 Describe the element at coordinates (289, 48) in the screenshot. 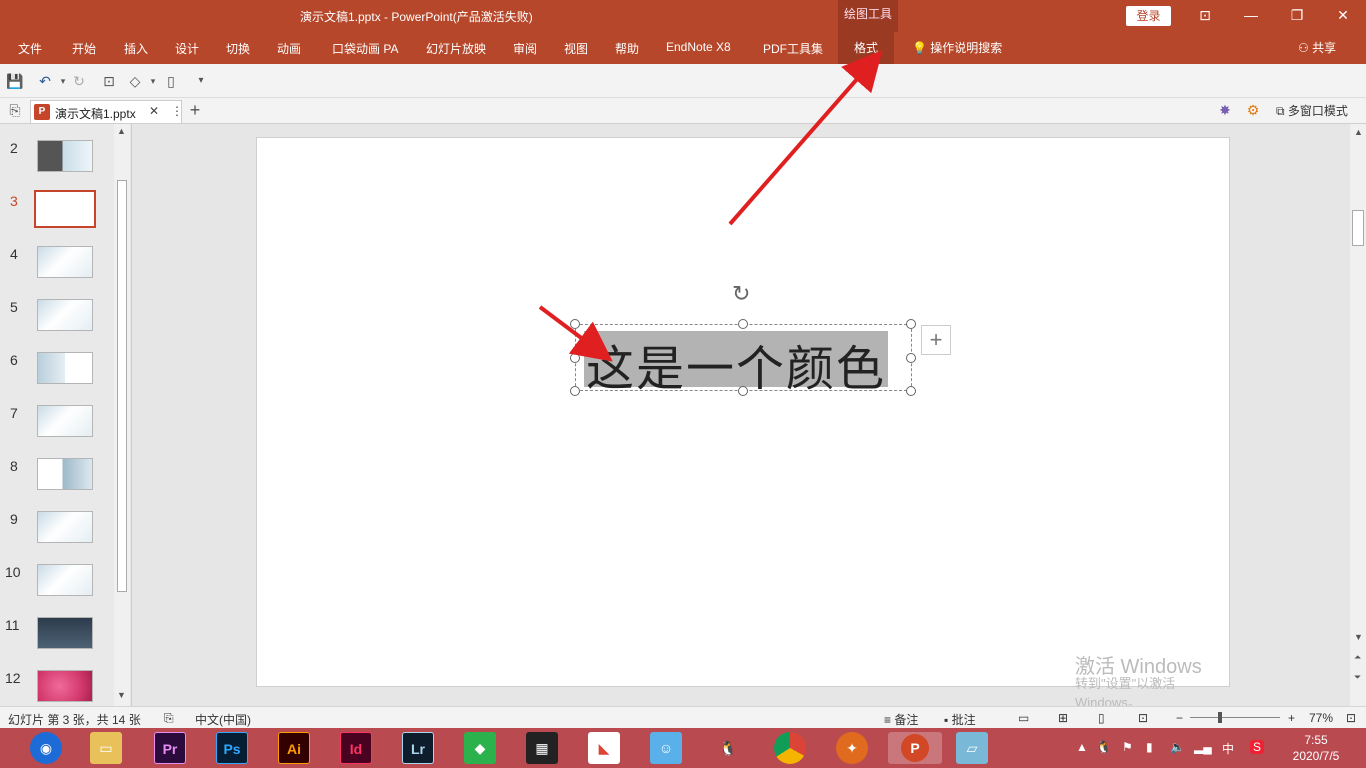

I see `tab-animations: 动画` at that location.